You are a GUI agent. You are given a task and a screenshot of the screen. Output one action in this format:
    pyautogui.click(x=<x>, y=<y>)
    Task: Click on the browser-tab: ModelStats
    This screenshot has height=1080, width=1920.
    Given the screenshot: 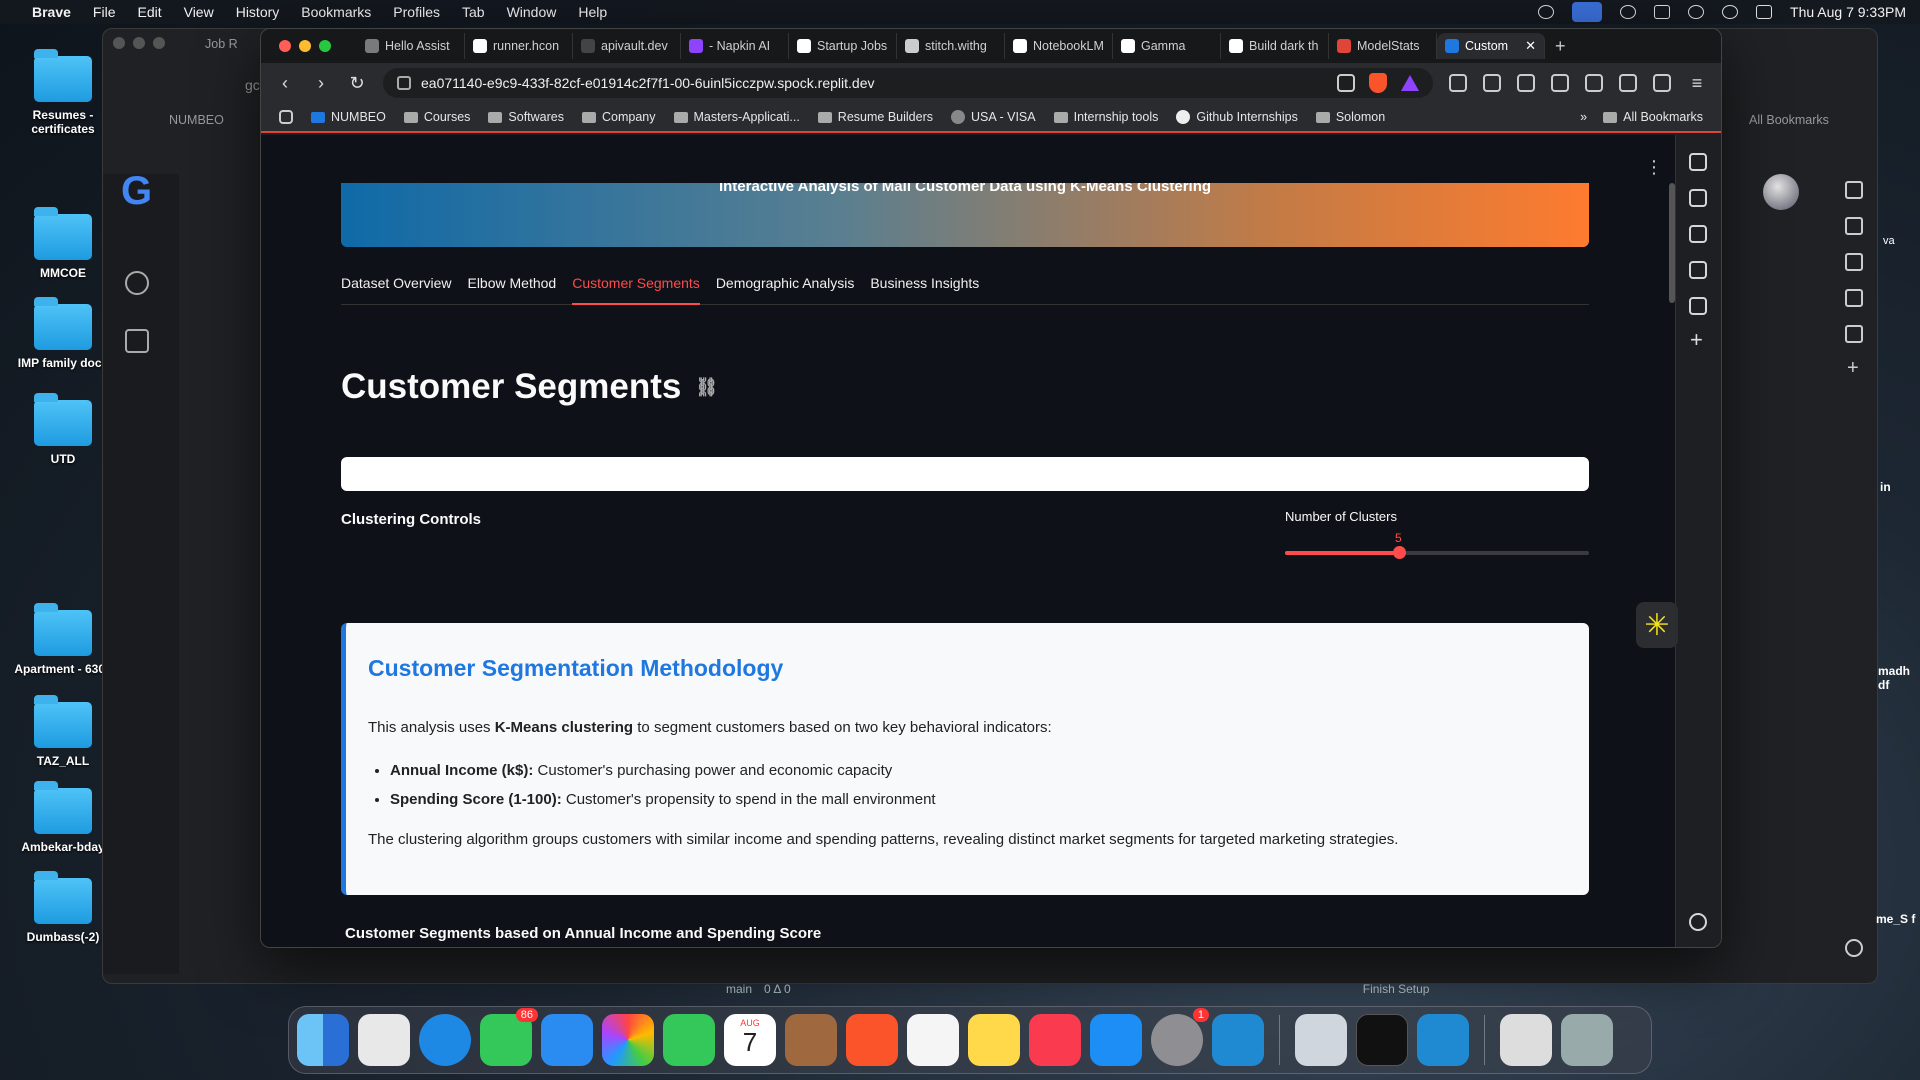 What is the action you would take?
    pyautogui.click(x=1383, y=46)
    